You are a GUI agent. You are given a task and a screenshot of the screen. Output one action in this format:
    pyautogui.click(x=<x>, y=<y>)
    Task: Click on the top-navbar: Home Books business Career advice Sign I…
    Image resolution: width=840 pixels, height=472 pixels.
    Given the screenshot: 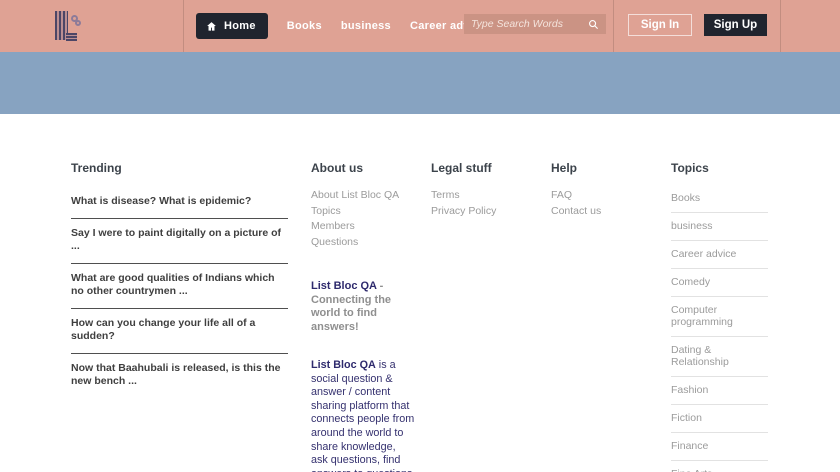 What is the action you would take?
    pyautogui.click(x=420, y=26)
    